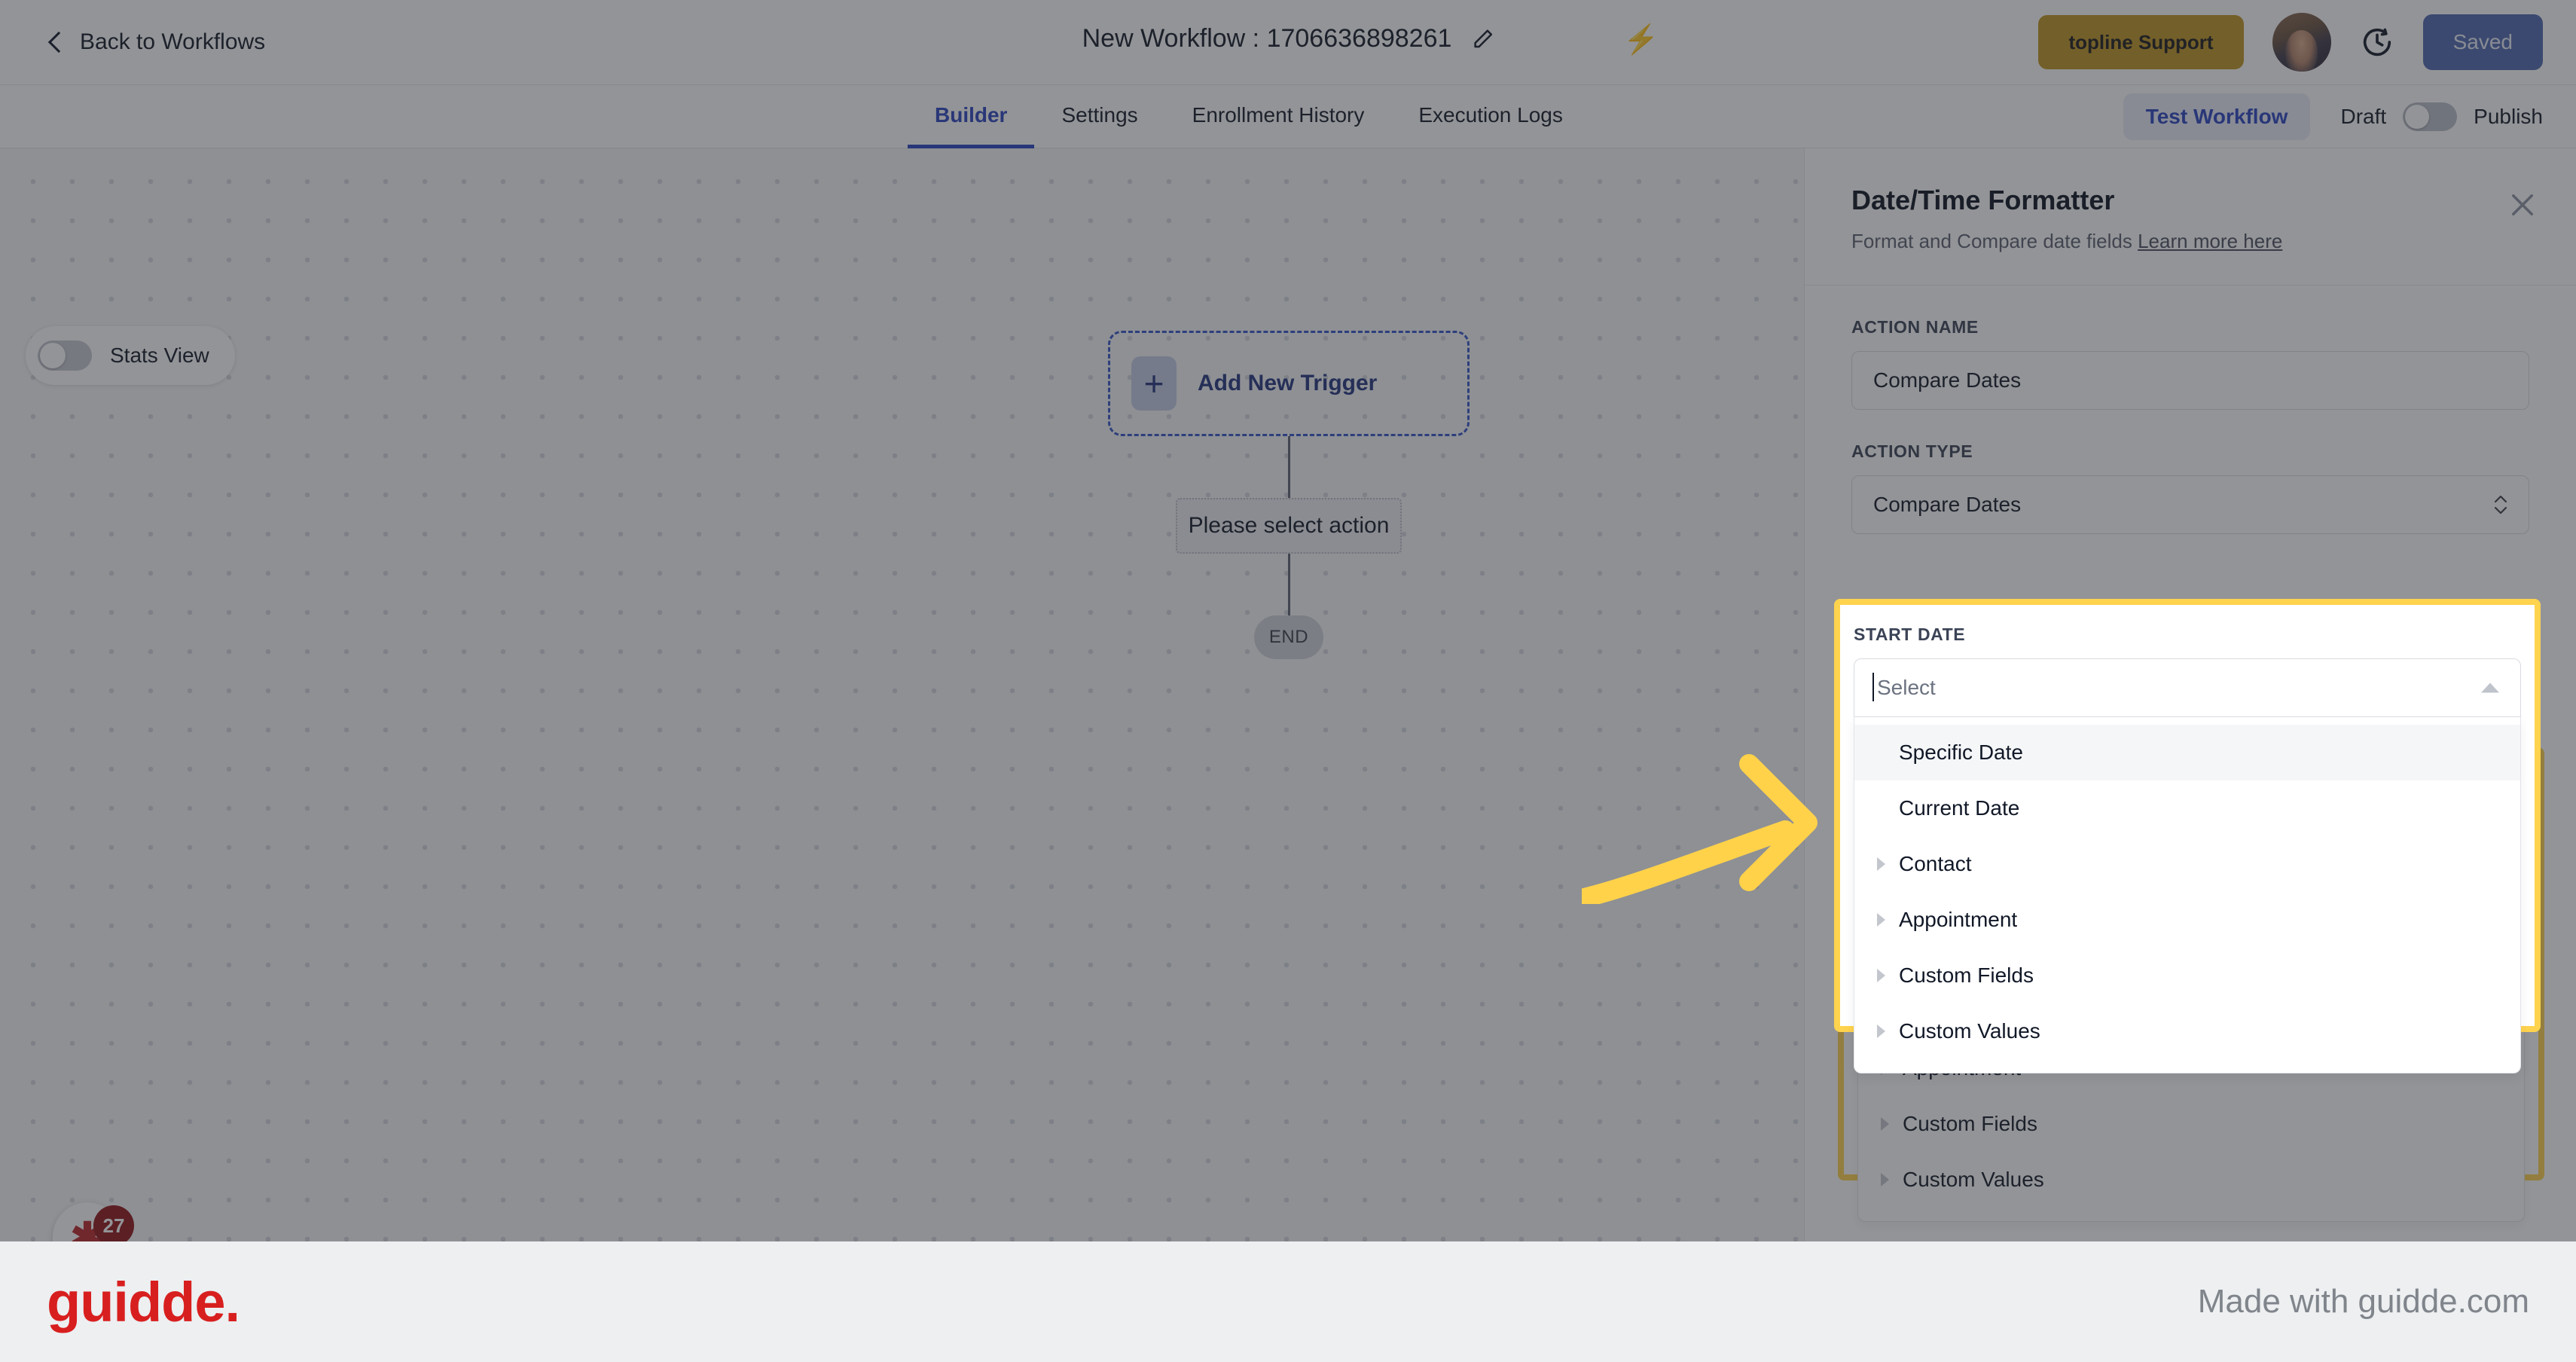 This screenshot has height=1362, width=2576. Describe the element at coordinates (1288, 637) in the screenshot. I see `end-node: END` at that location.